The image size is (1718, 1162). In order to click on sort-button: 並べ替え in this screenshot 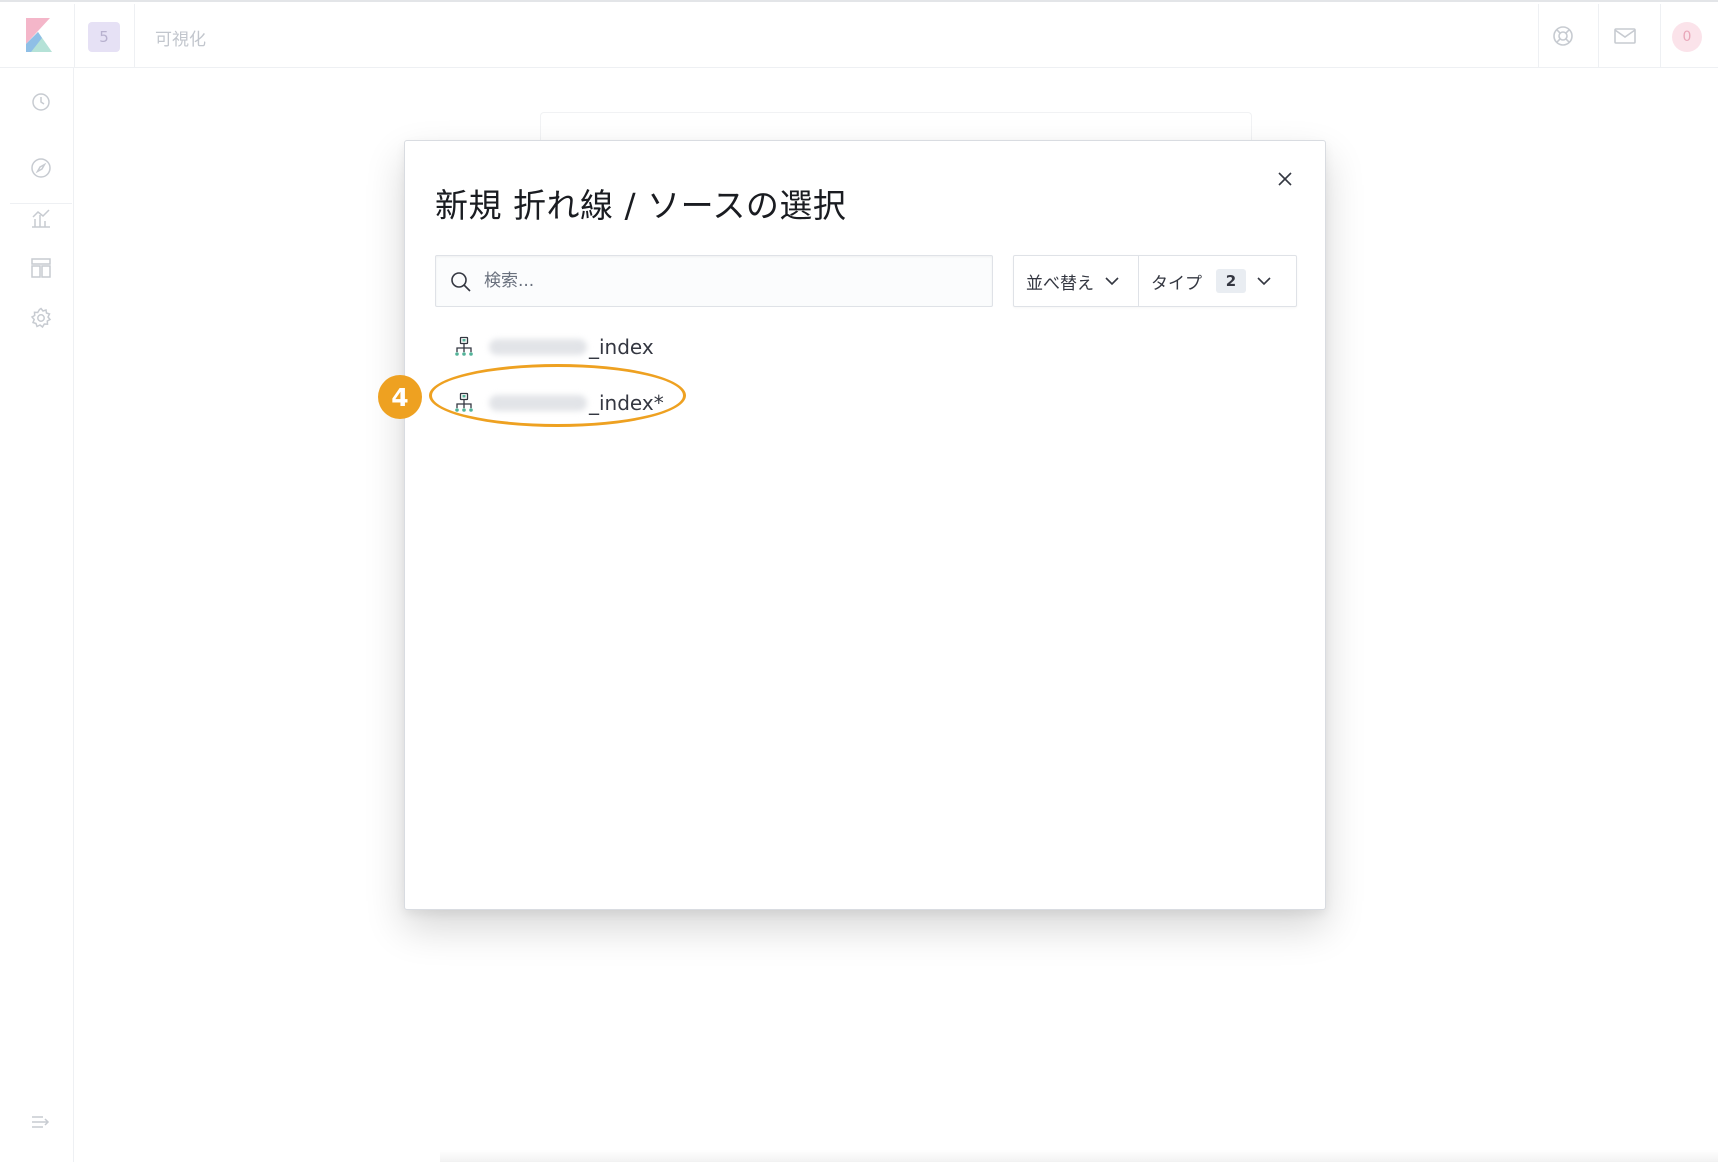, I will do `click(1076, 281)`.